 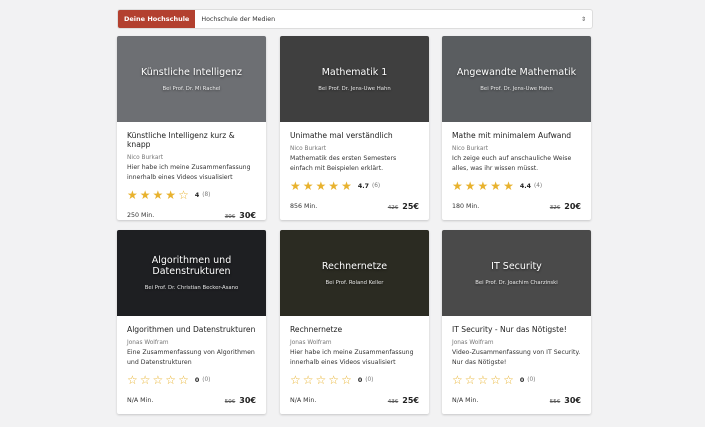 I want to click on course-title: Mathe mit minimalem Aufwand, so click(x=516, y=135).